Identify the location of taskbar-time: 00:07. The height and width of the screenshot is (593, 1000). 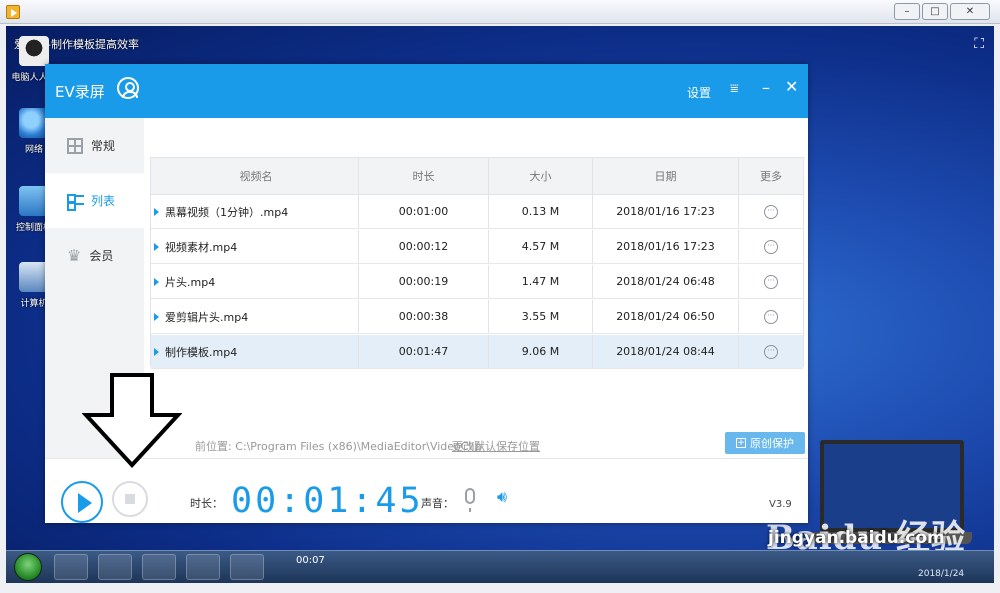
(310, 560).